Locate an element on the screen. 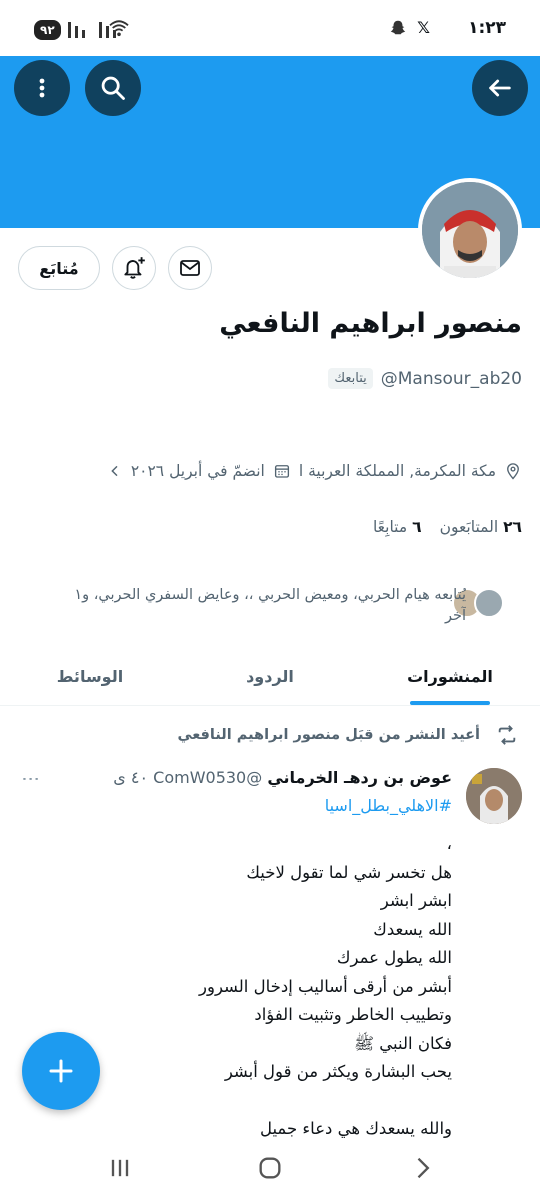  message-button is located at coordinates (190, 268).